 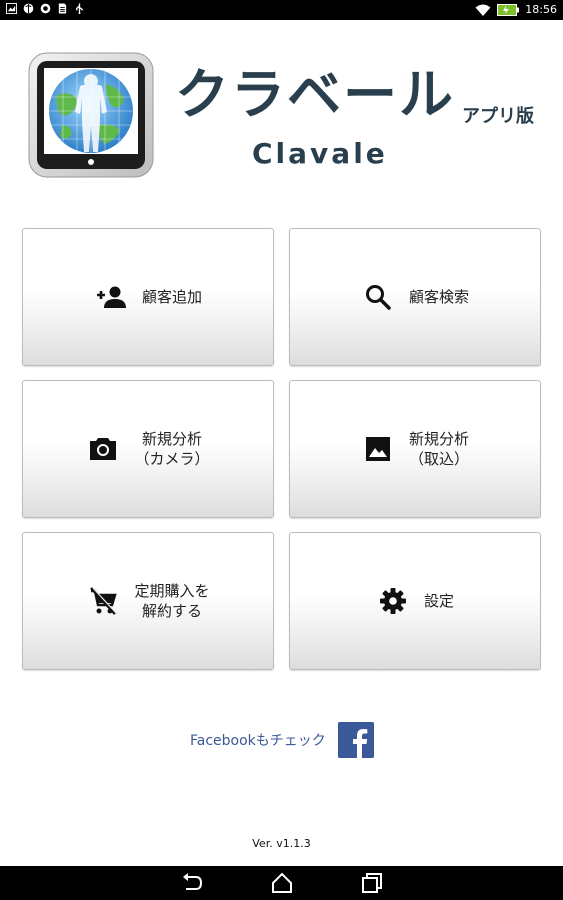 I want to click on system-icons: 18:56, so click(x=516, y=10).